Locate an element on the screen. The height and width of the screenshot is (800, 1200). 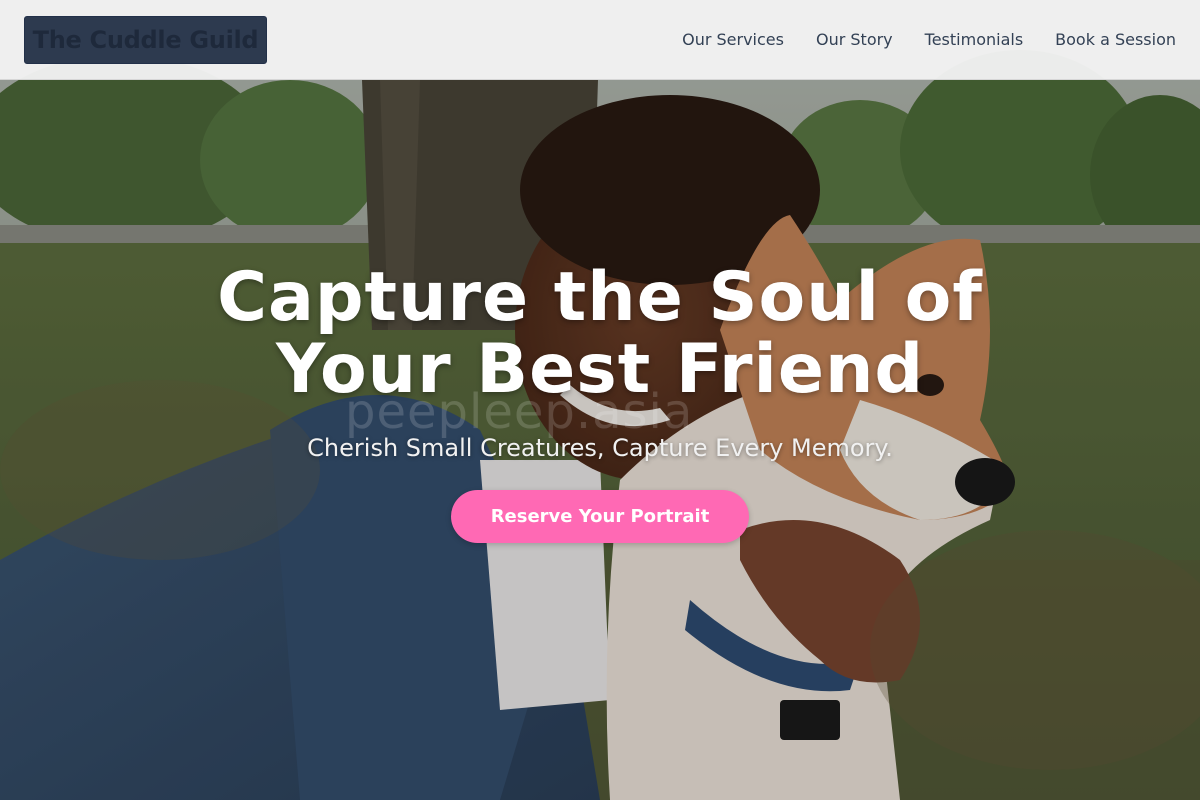
nav-link-our-story: Our Story is located at coordinates (854, 39).